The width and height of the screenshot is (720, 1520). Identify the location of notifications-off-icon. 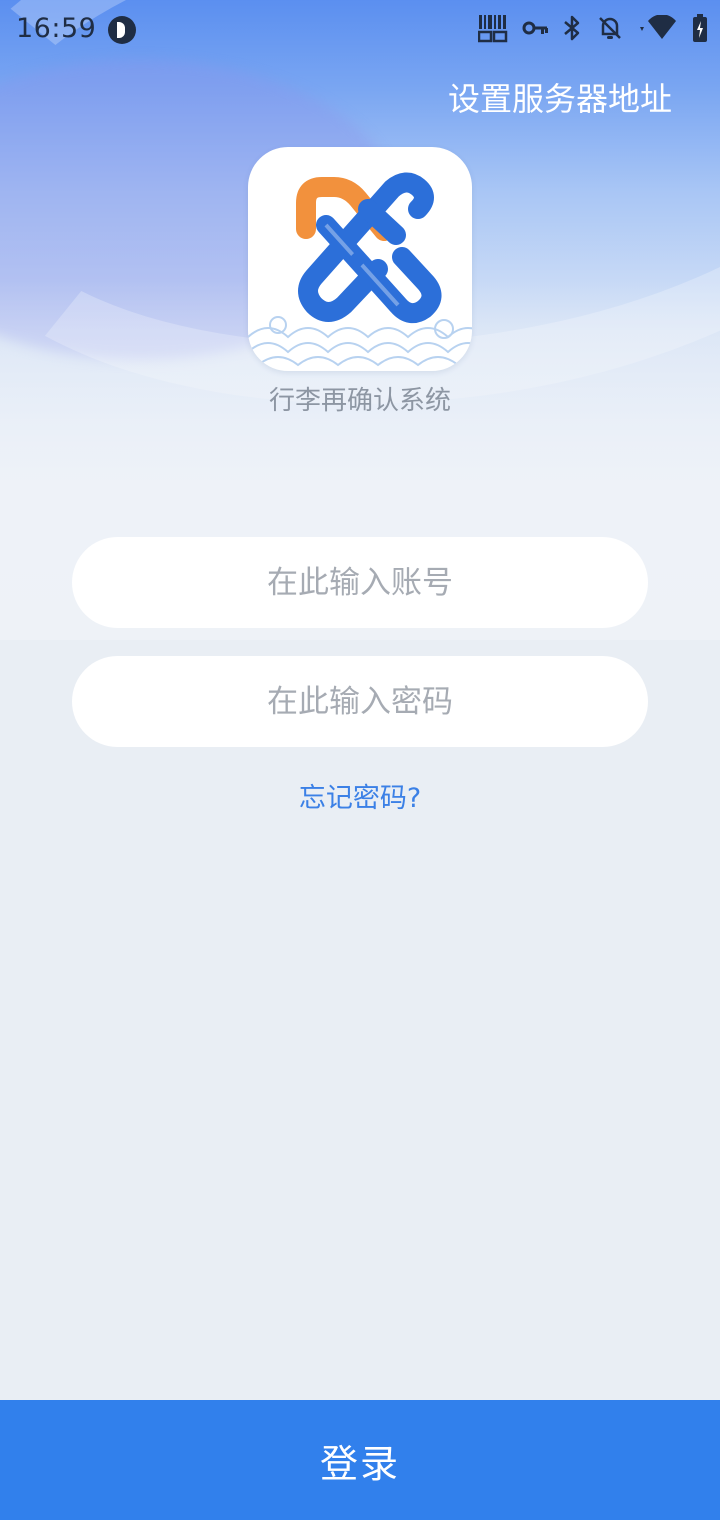
(610, 30).